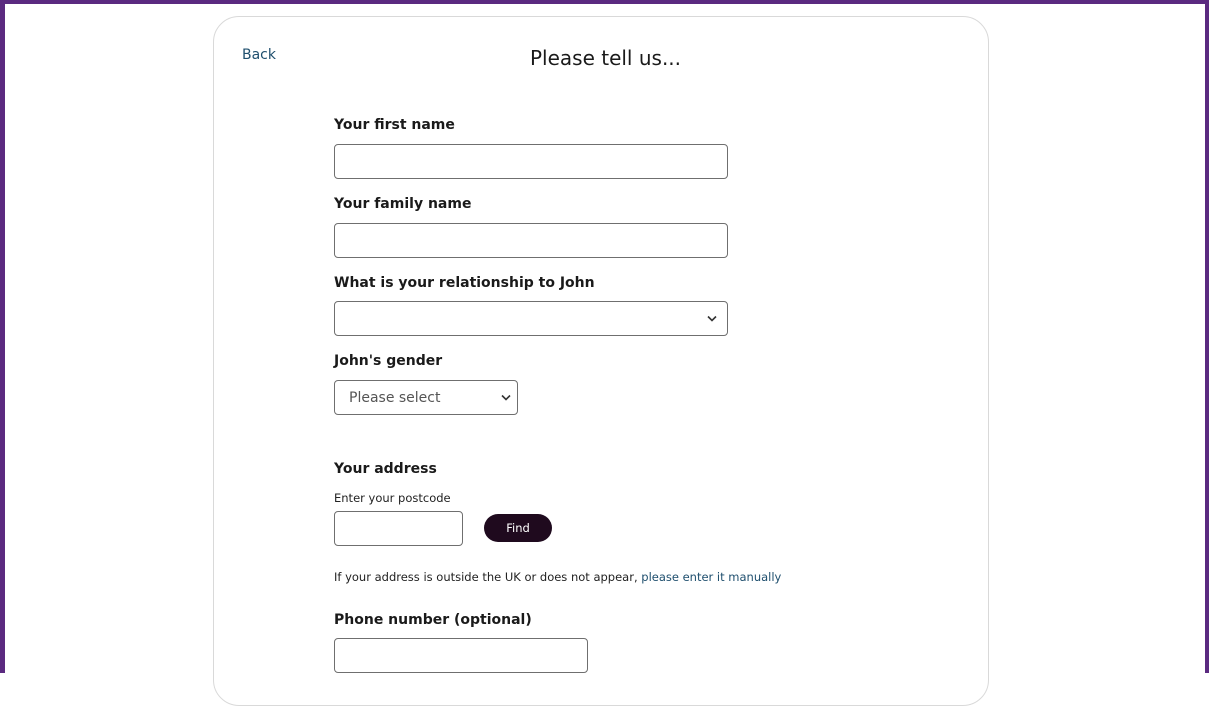 The image size is (1209, 706). What do you see at coordinates (531, 240) in the screenshot?
I see `family-name-input` at bounding box center [531, 240].